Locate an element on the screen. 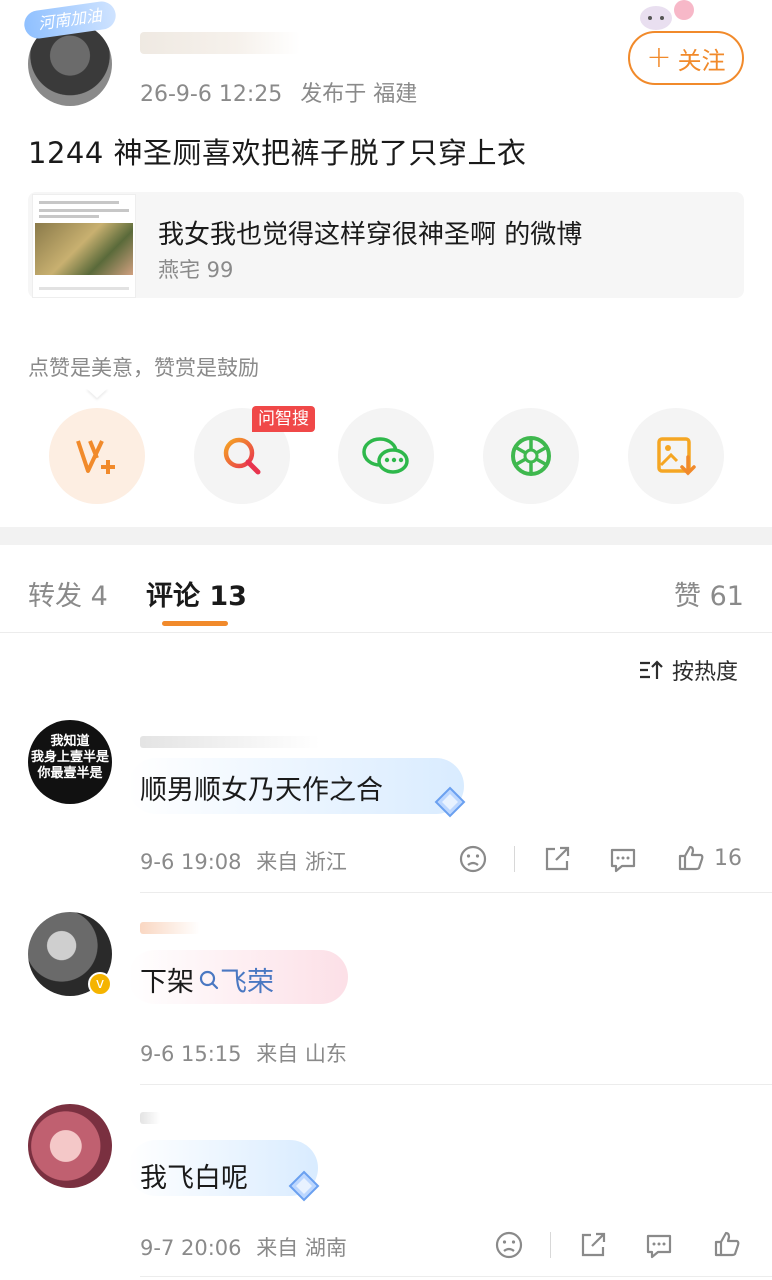  like-button: 16 is located at coordinates (709, 858).